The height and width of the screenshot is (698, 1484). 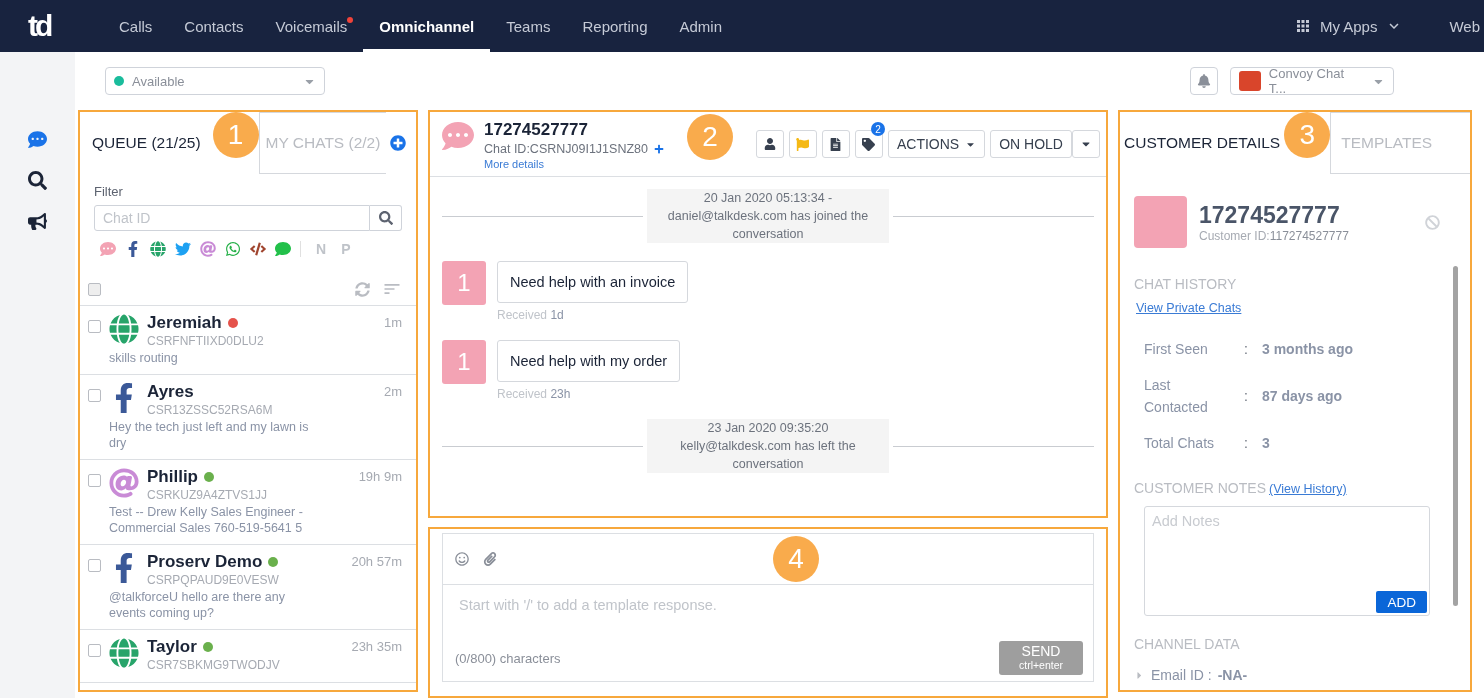 What do you see at coordinates (205, 562) in the screenshot?
I see `contact-name: Proserv Demo` at bounding box center [205, 562].